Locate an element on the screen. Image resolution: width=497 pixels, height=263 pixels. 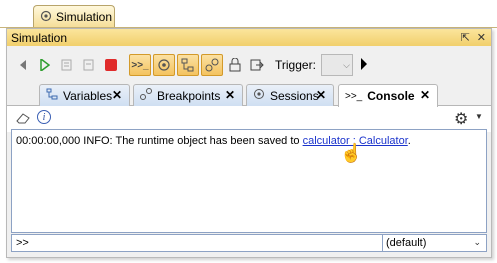
simulation-icon is located at coordinates (46, 17).